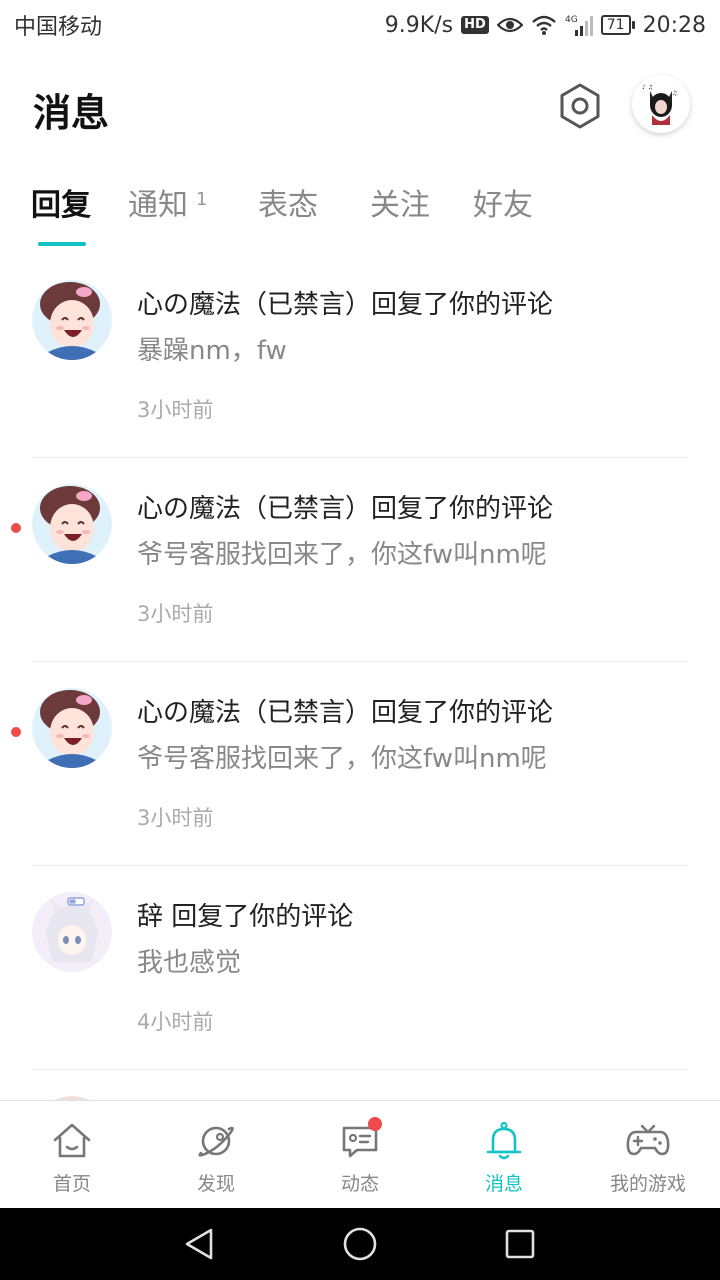  I want to click on message-item, so click(360, 1085).